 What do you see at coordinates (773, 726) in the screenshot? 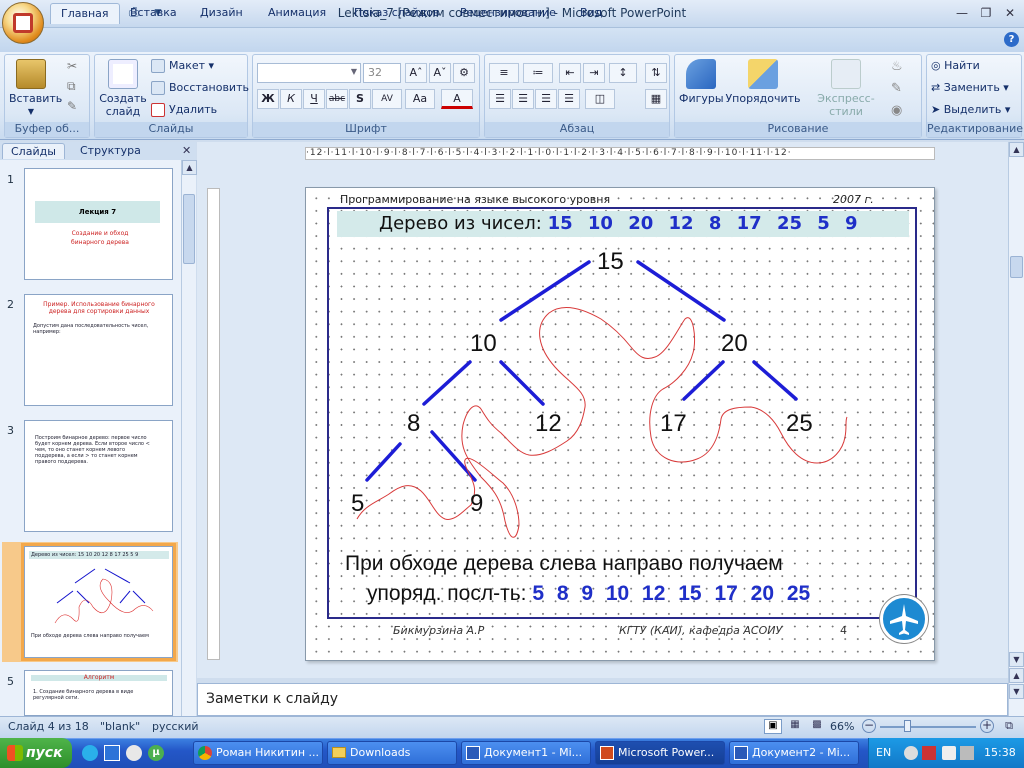
I see `normal-view-icon: ▣` at bounding box center [773, 726].